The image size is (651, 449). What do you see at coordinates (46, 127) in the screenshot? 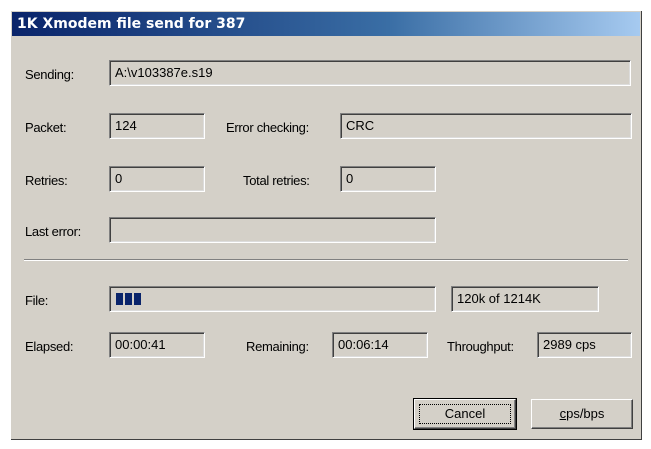
I see `packet-label: Packet:` at bounding box center [46, 127].